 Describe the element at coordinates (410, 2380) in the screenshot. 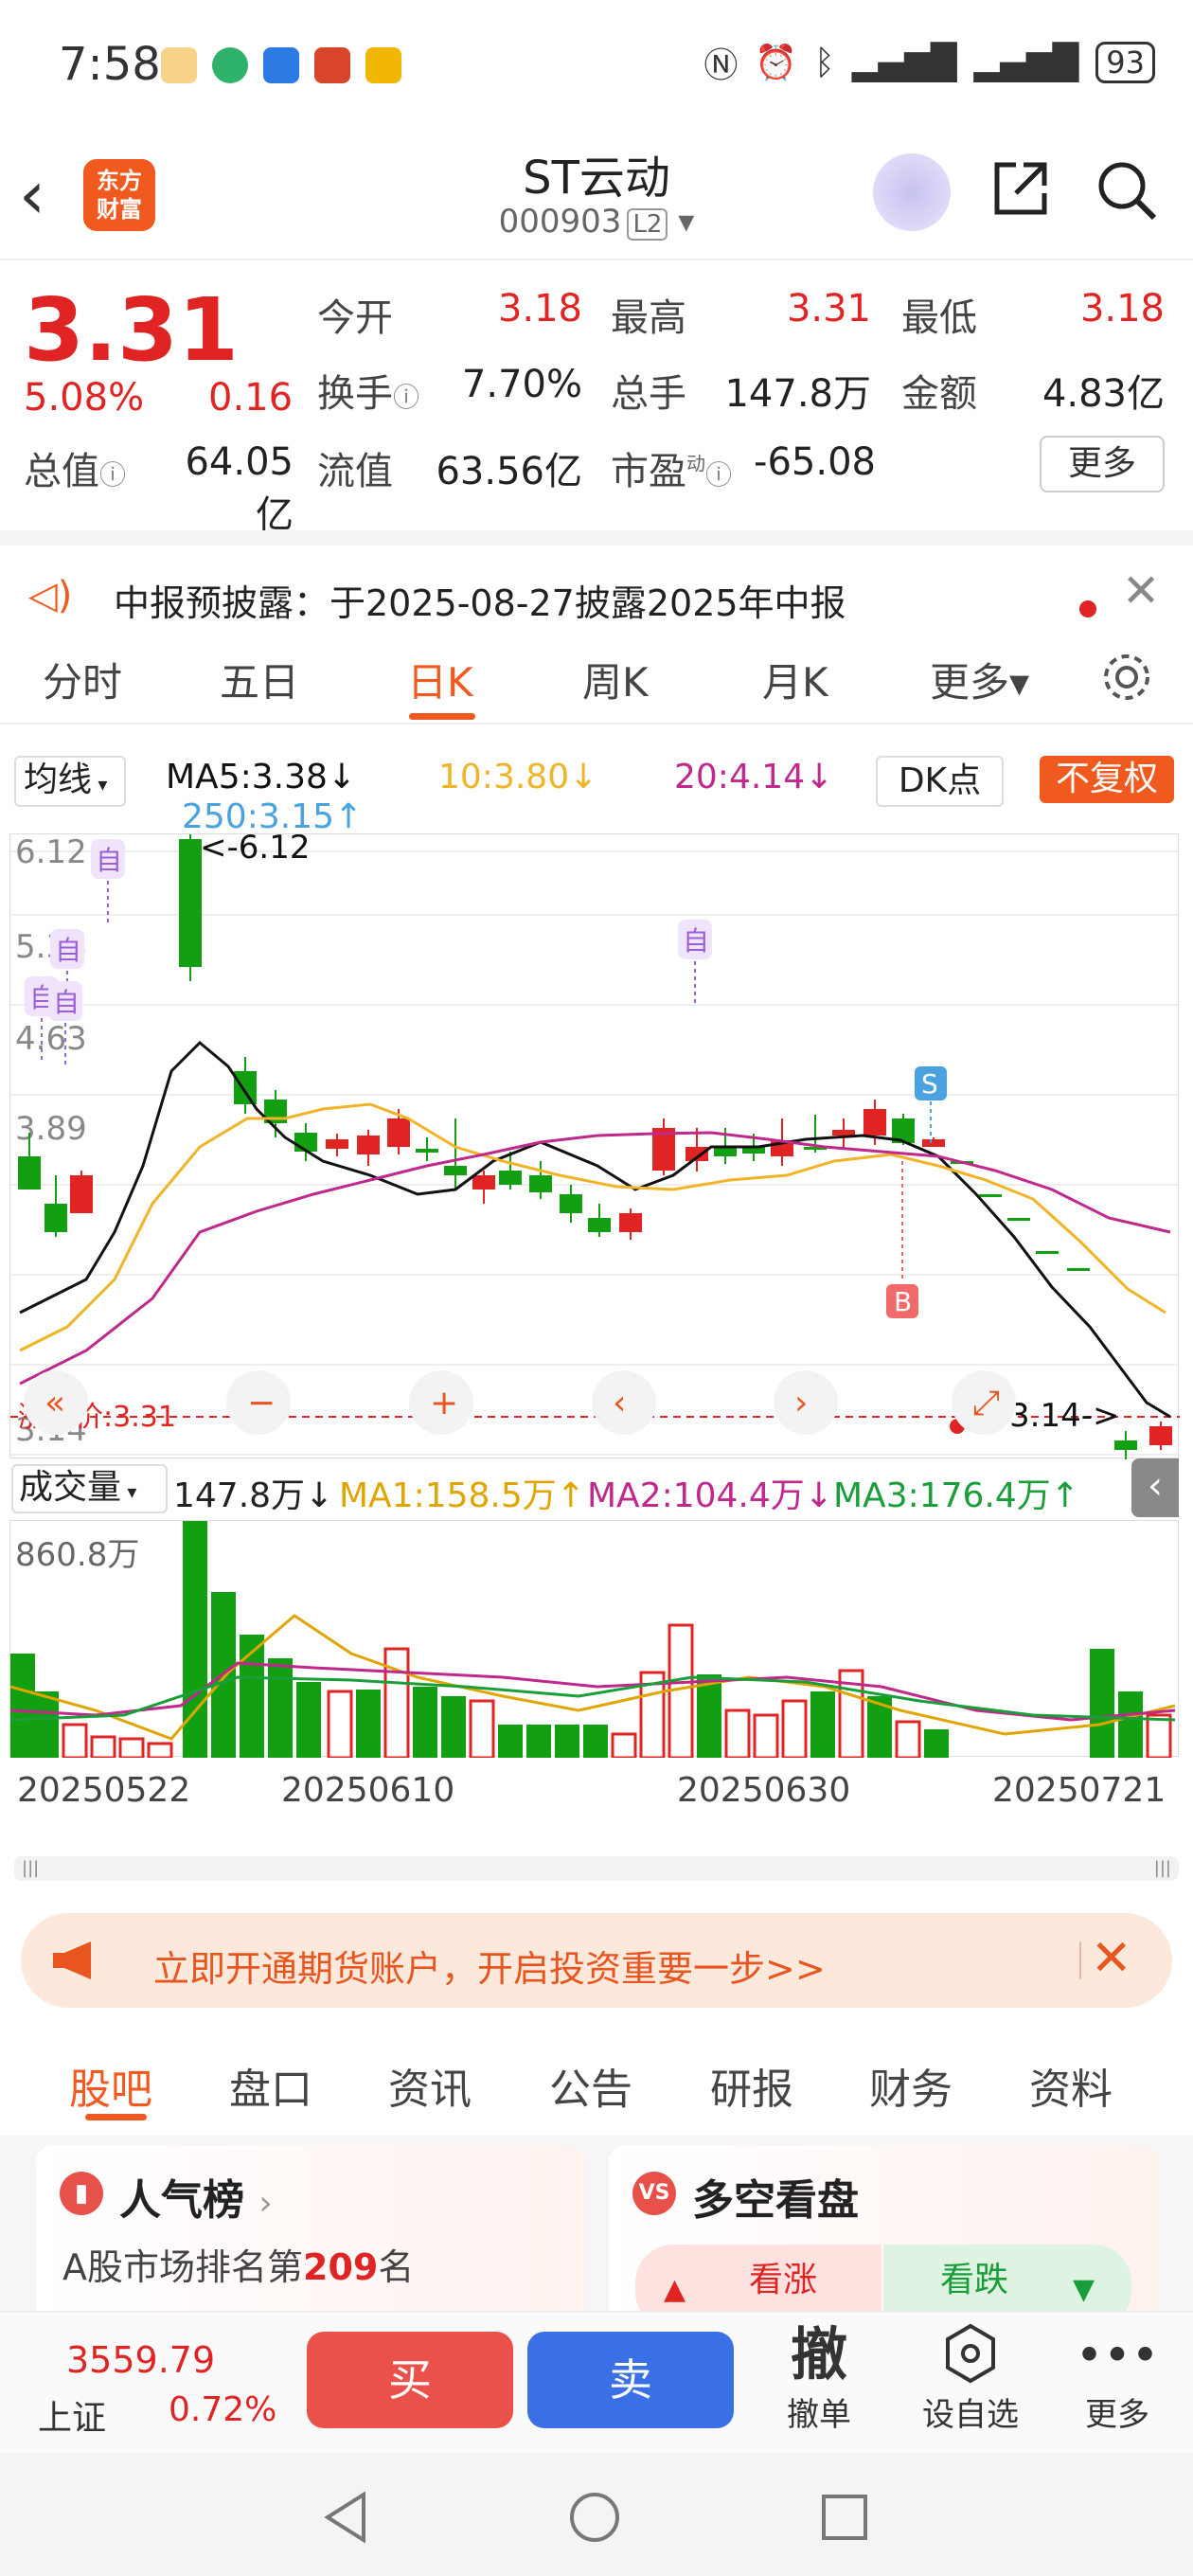

I see `buy-button: 买` at that location.